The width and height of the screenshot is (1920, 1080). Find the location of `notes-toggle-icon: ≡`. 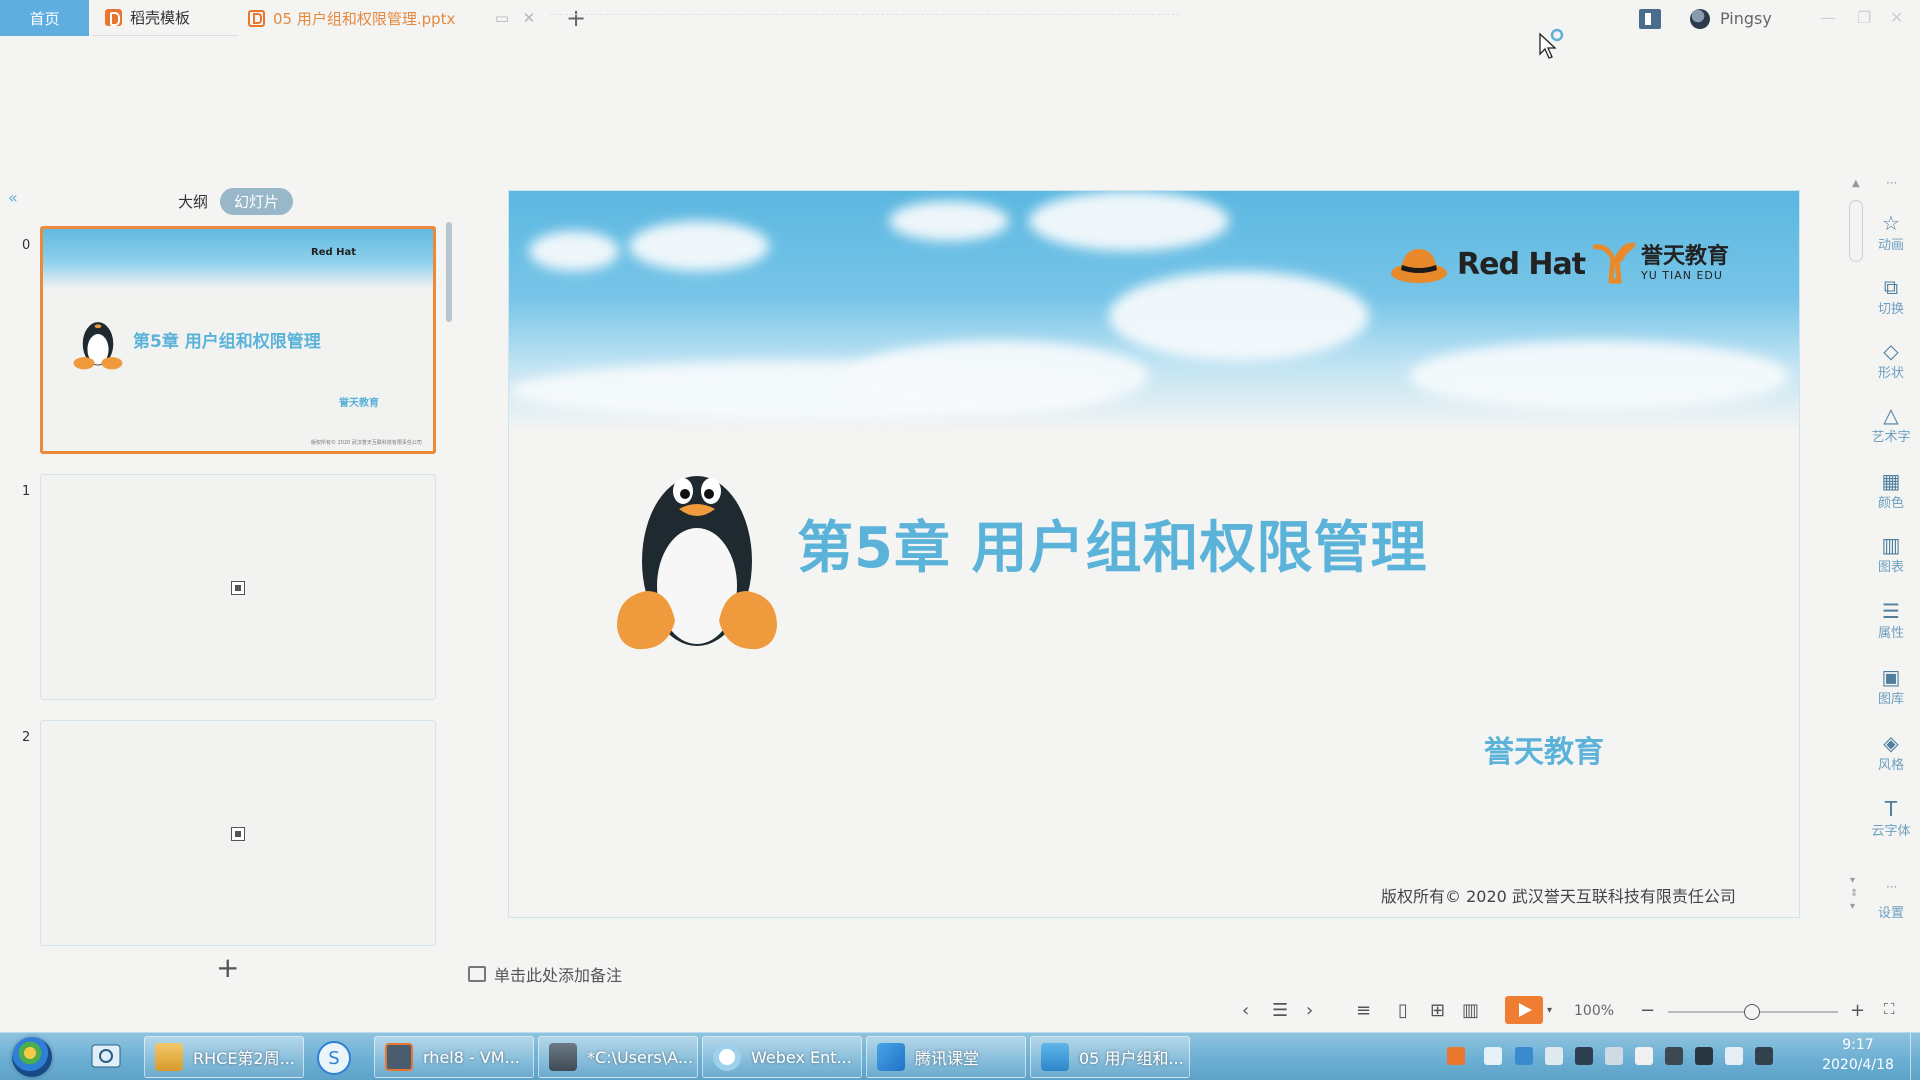

notes-toggle-icon: ≡ is located at coordinates (1363, 1010).